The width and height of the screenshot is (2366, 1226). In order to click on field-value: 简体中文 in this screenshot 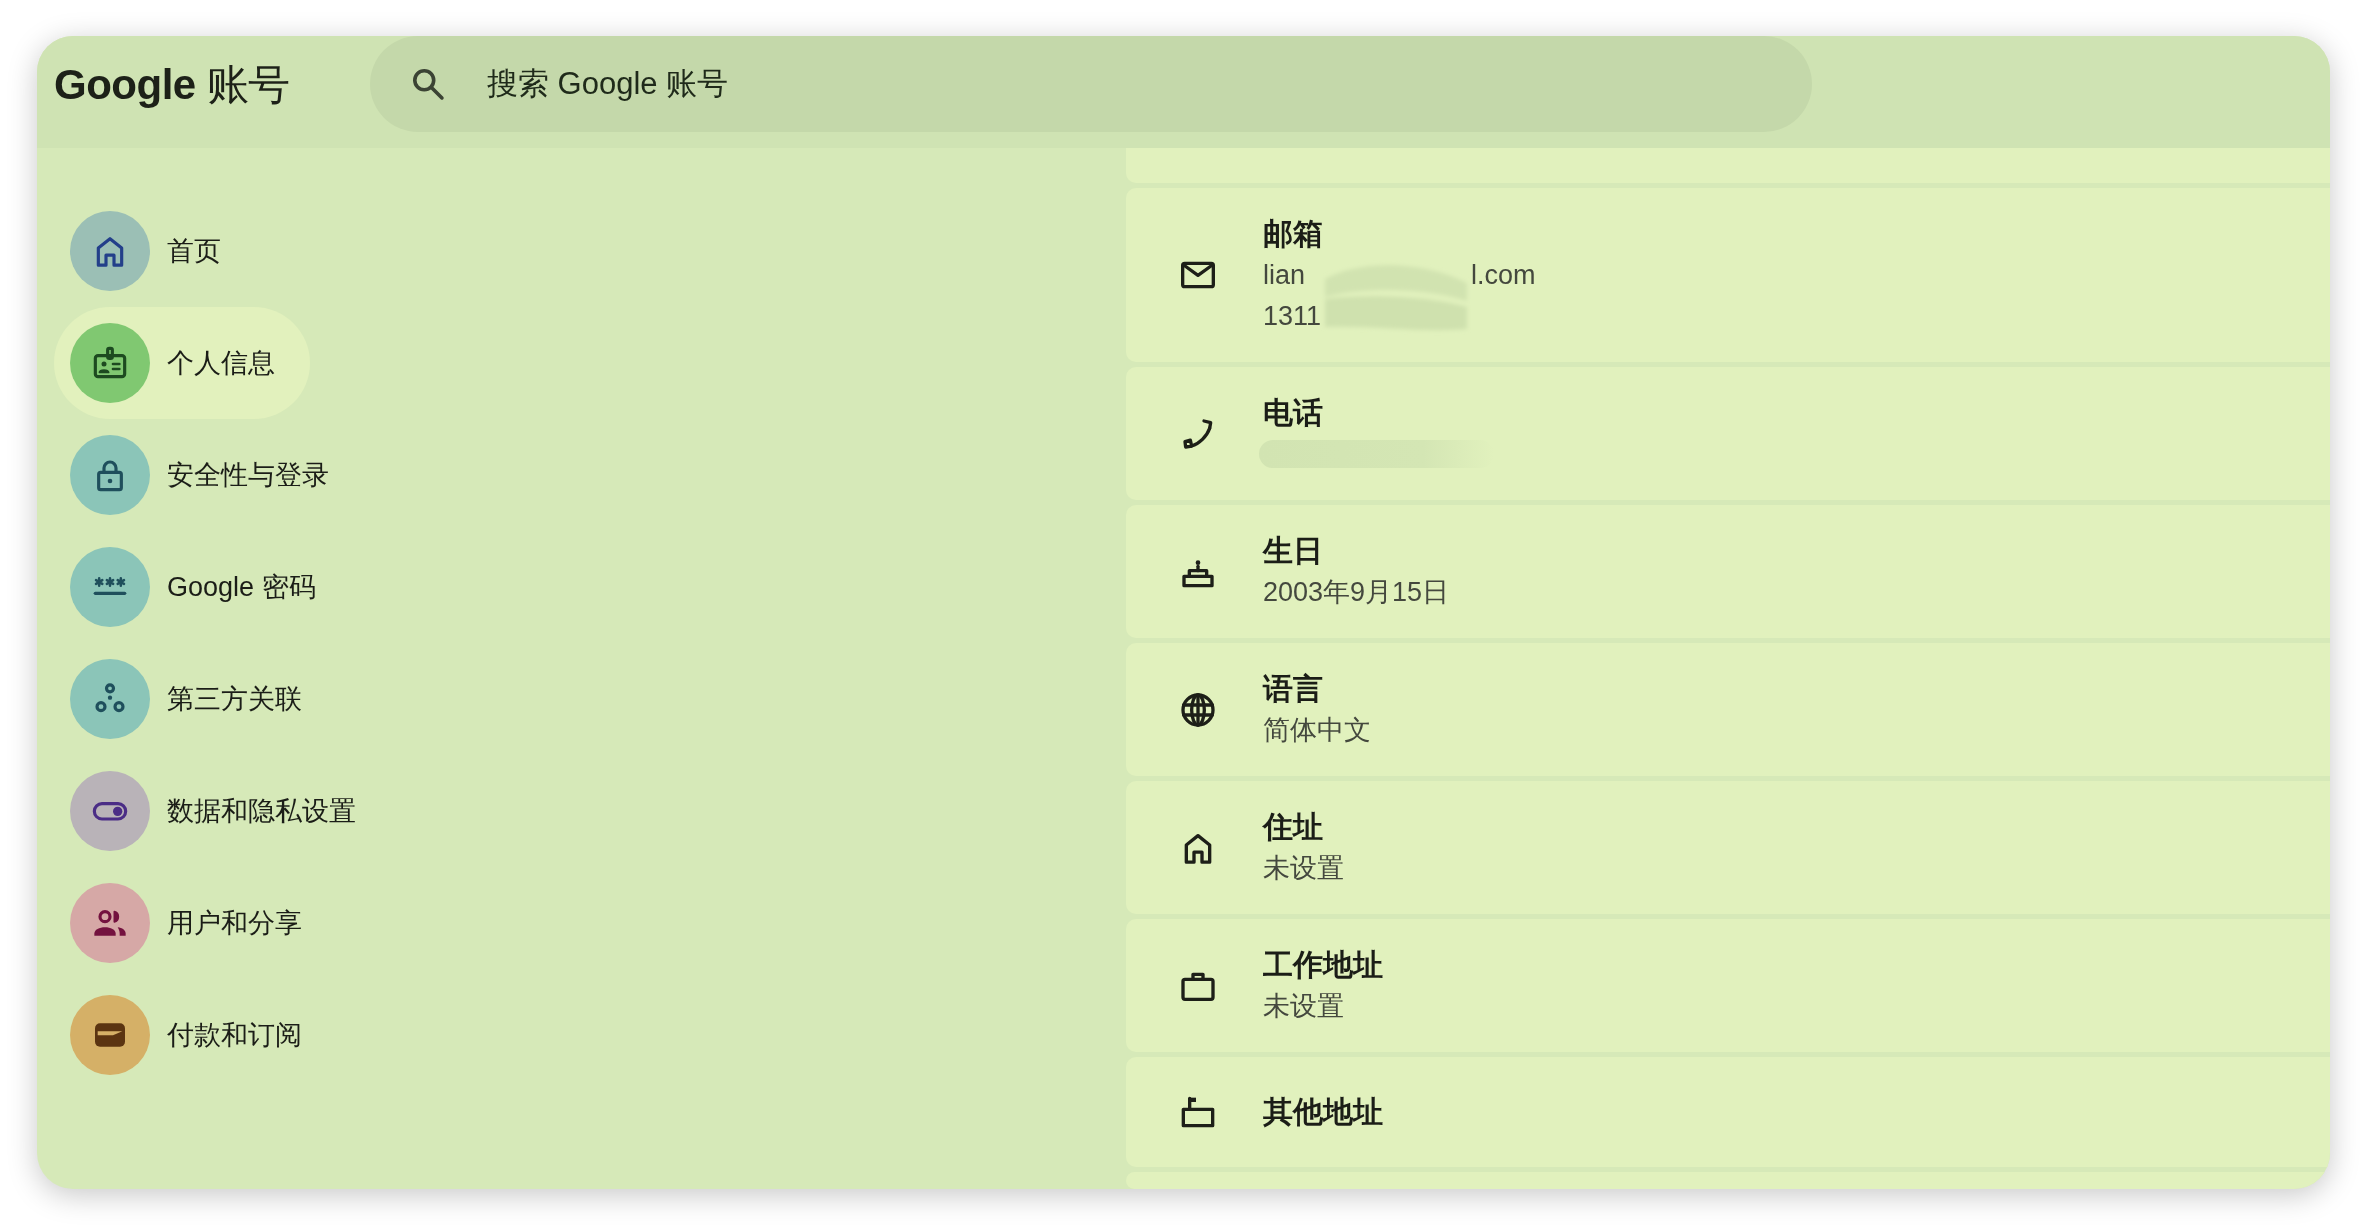, I will do `click(1317, 730)`.